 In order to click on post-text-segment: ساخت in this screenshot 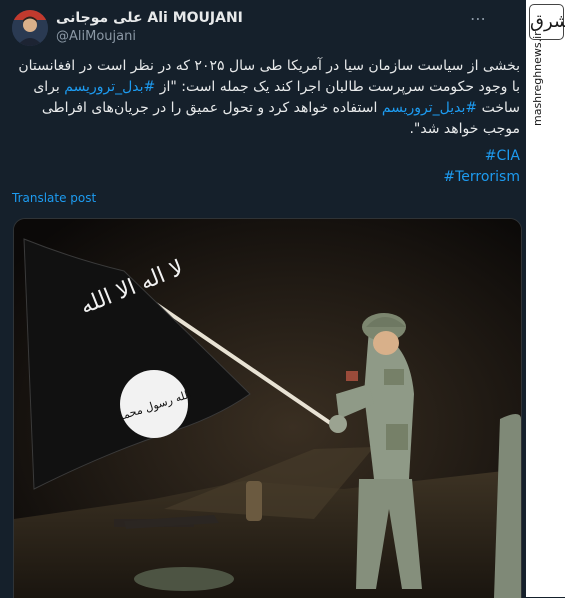, I will do `click(498, 108)`.